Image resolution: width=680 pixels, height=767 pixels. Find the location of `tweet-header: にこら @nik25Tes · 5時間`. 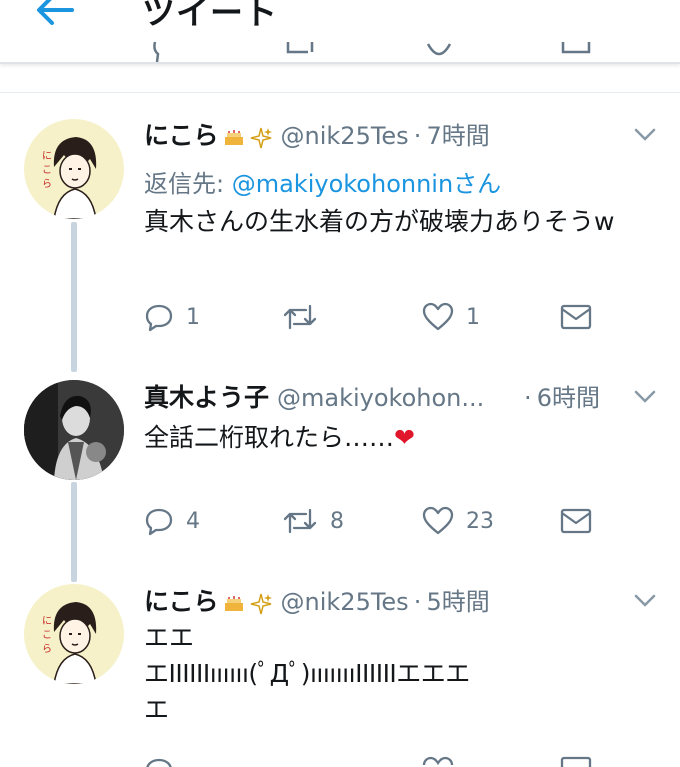

tweet-header: にこら @nik25Tes · 5時間 is located at coordinates (317, 601).